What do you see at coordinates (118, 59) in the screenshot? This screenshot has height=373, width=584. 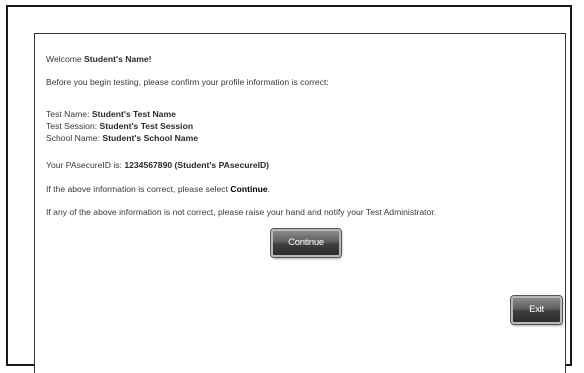 I see `student-name: Student's Name!` at bounding box center [118, 59].